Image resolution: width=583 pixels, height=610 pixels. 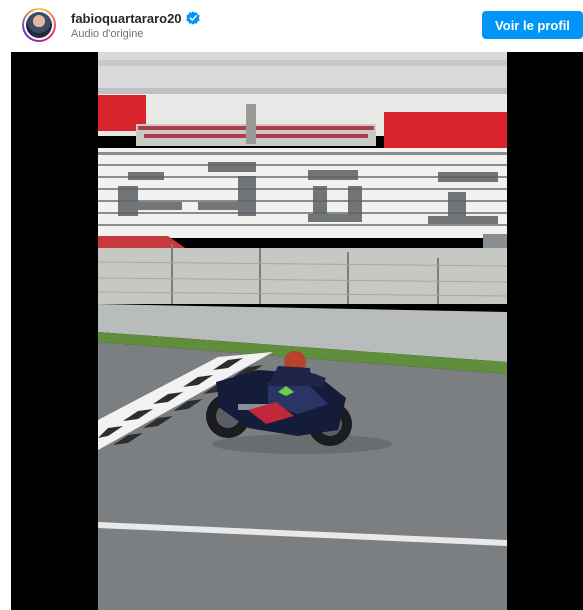 What do you see at coordinates (192, 18) in the screenshot?
I see `verified-badge-icon` at bounding box center [192, 18].